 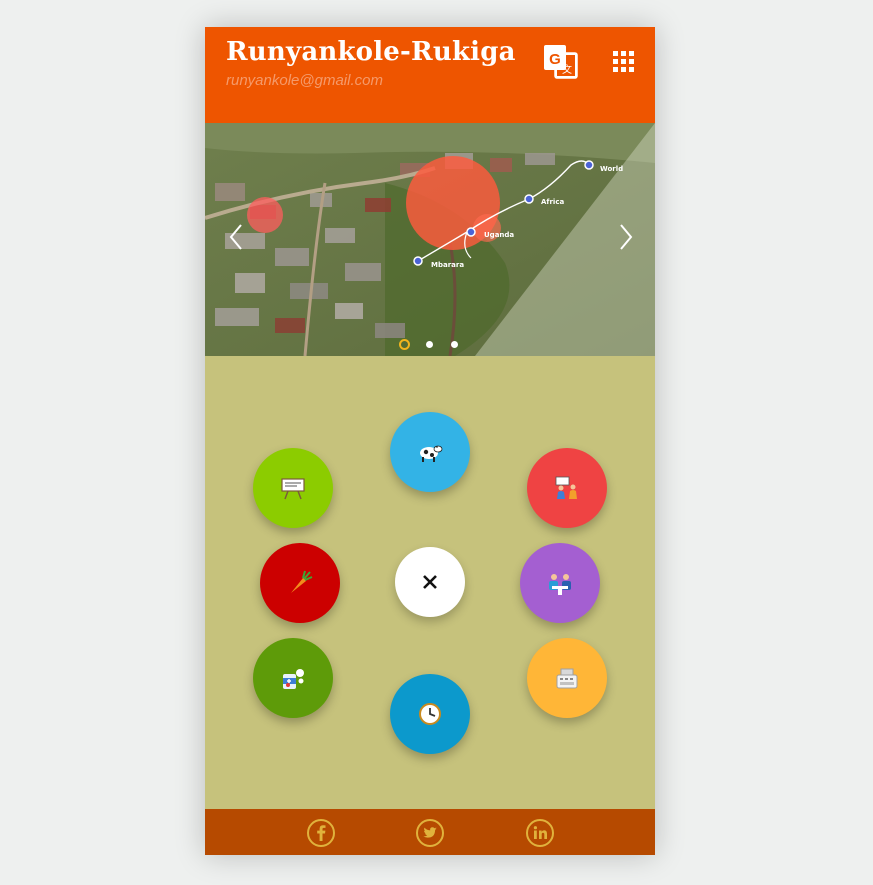 I want to click on food-button, so click(x=300, y=583).